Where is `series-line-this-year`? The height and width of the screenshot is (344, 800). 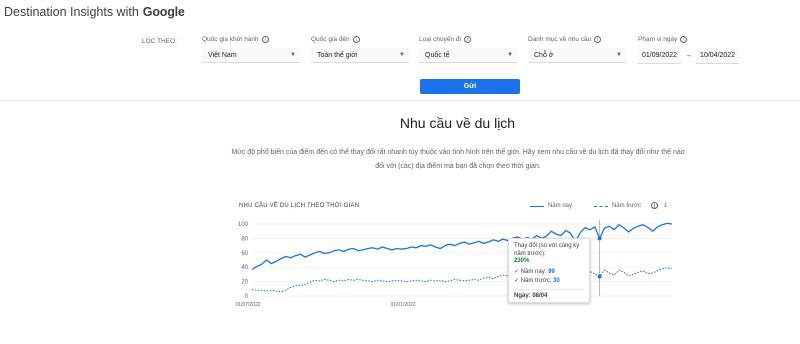
series-line-this-year is located at coordinates (462, 246).